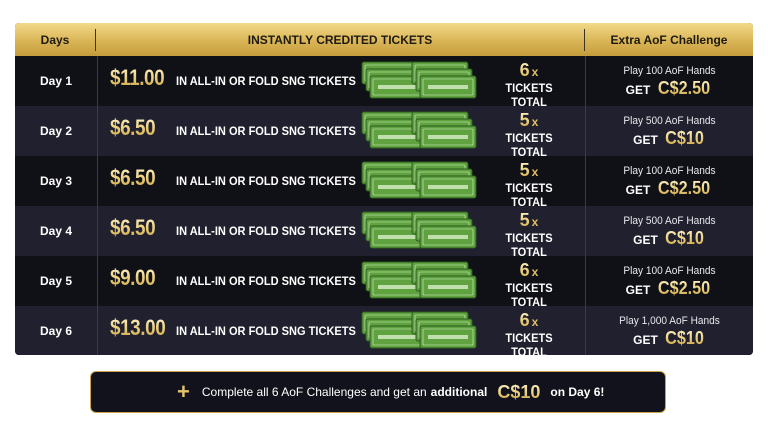  What do you see at coordinates (519, 391) in the screenshot?
I see `bonus-amount: C$10` at bounding box center [519, 391].